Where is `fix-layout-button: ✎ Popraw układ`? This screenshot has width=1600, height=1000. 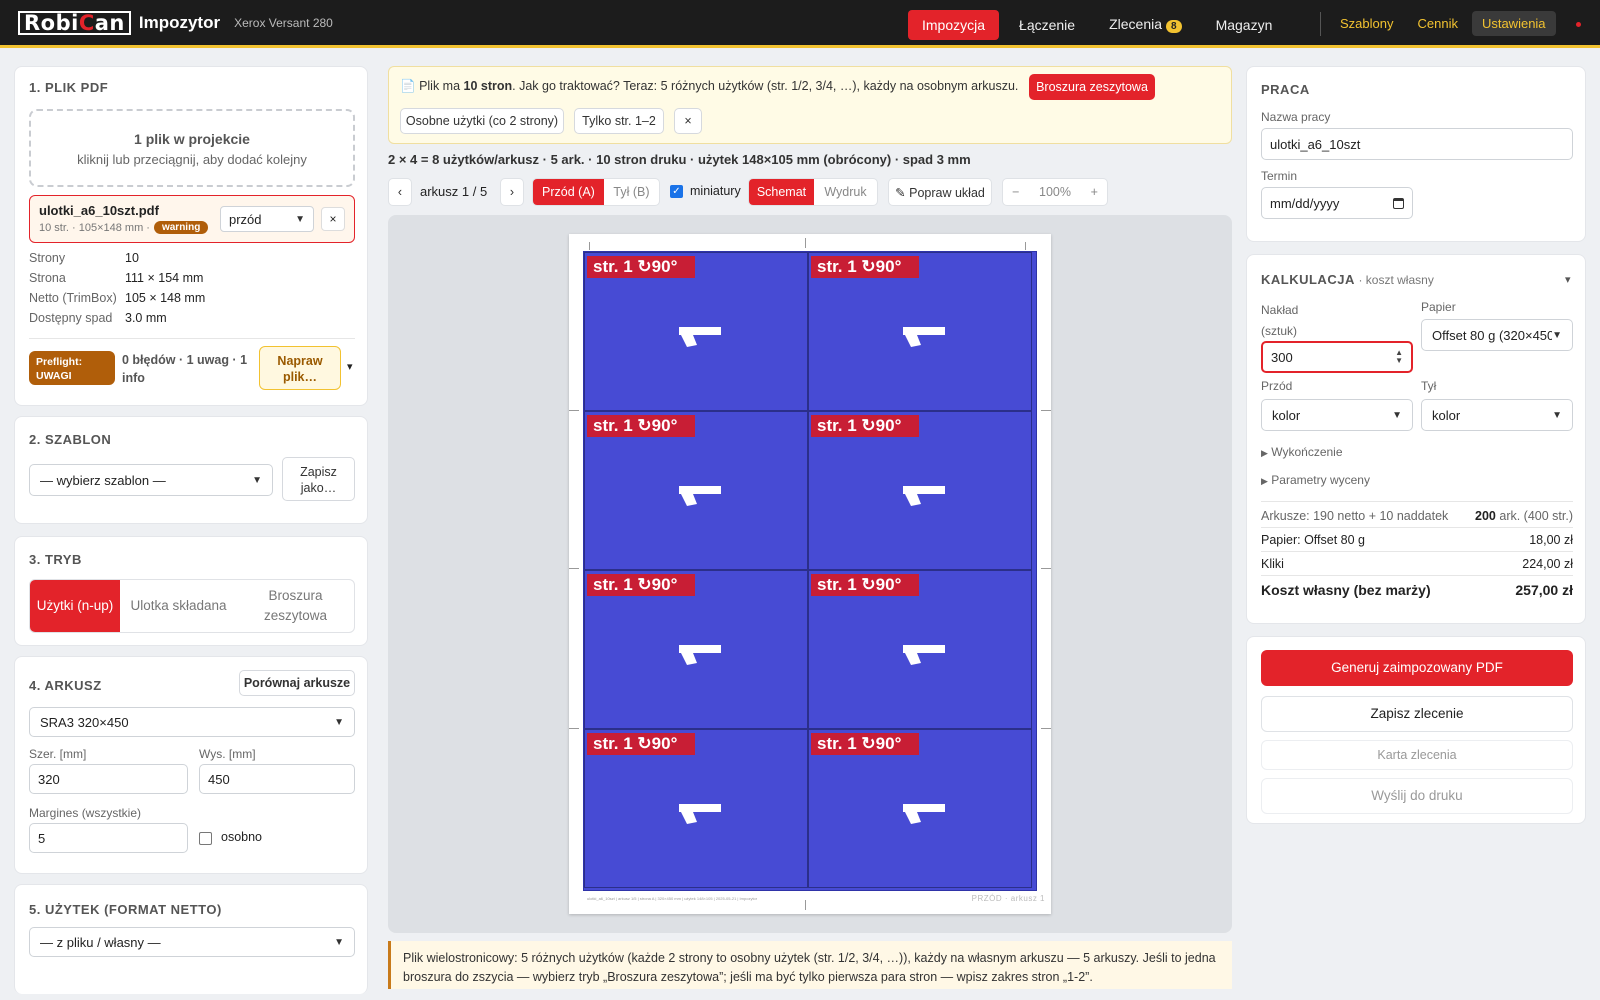 fix-layout-button: ✎ Popraw układ is located at coordinates (940, 192).